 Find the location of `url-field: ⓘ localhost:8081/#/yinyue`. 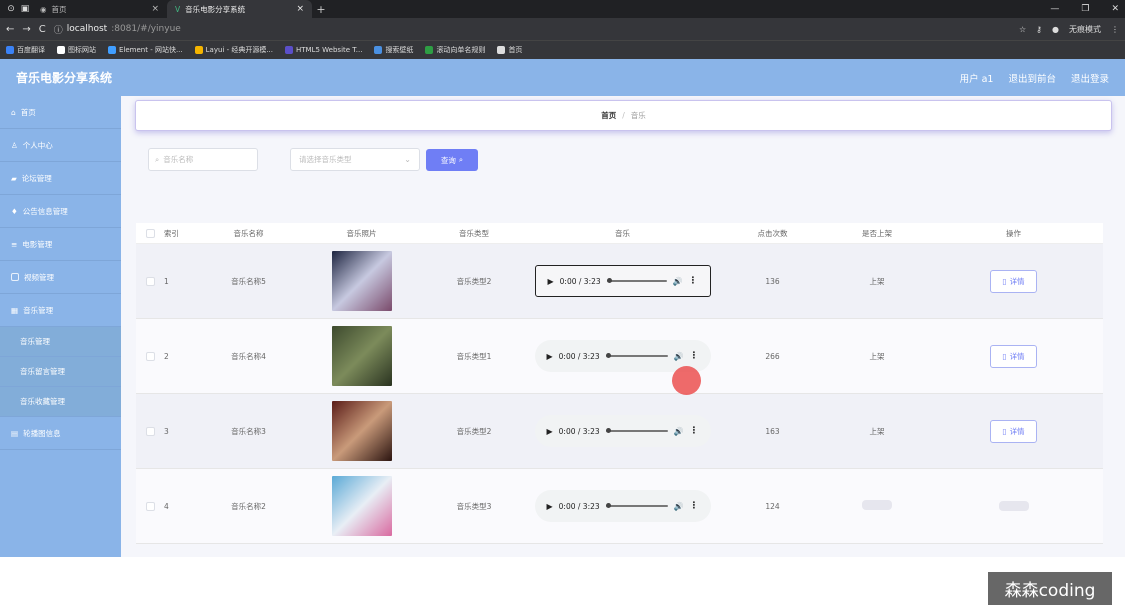

url-field: ⓘ localhost:8081/#/yinyue is located at coordinates (532, 29).